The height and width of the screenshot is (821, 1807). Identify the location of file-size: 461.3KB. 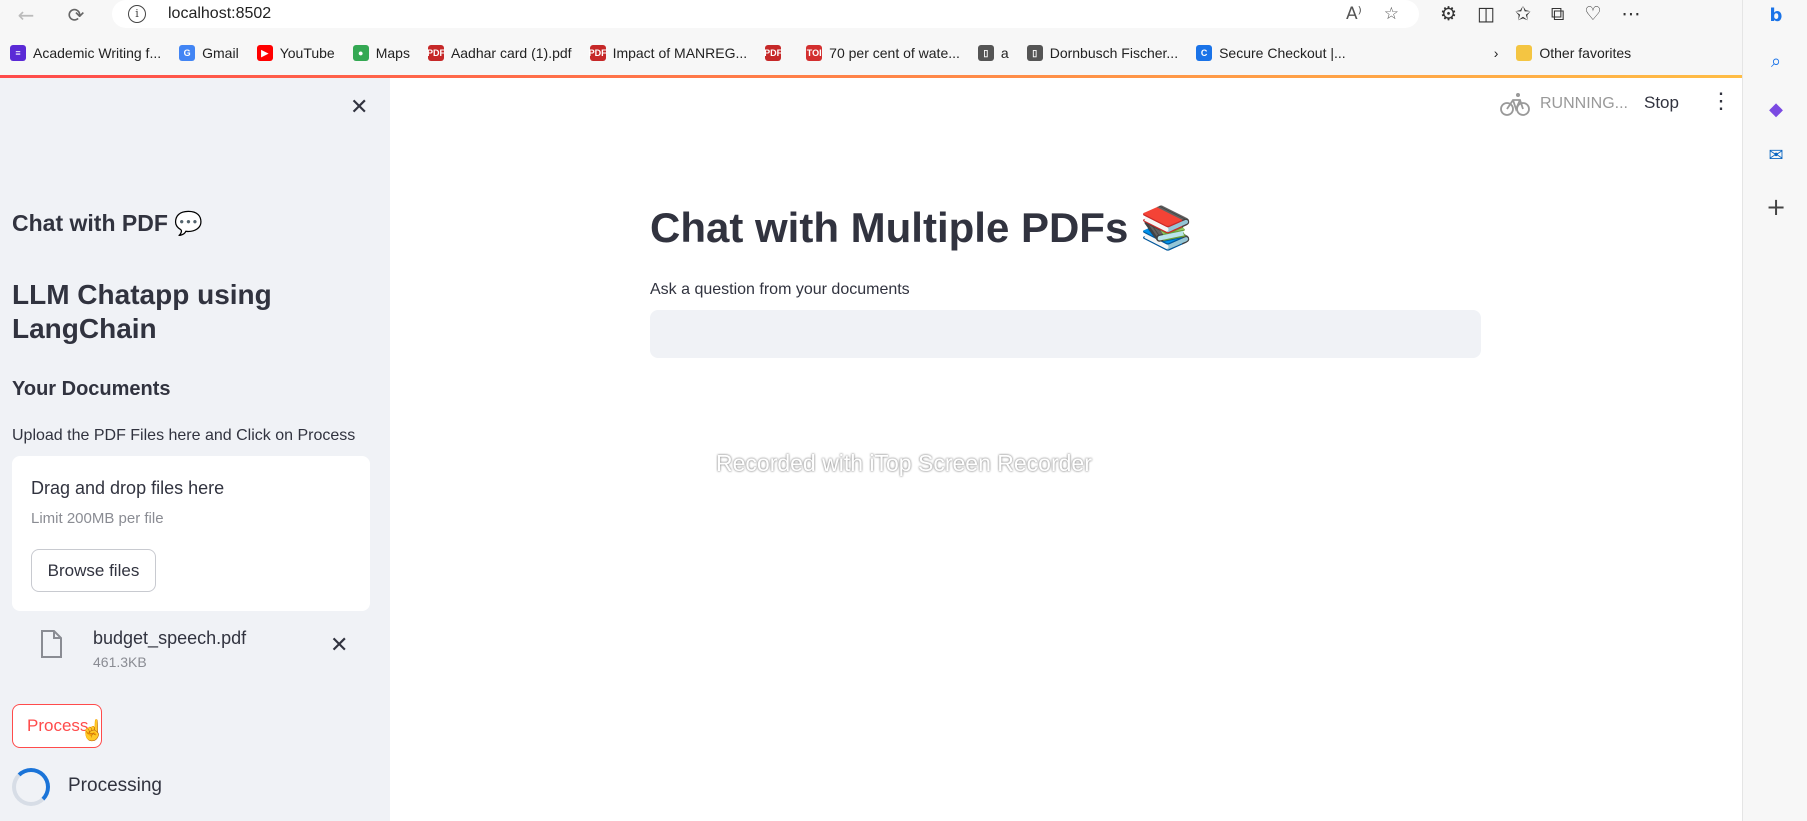
(120, 662).